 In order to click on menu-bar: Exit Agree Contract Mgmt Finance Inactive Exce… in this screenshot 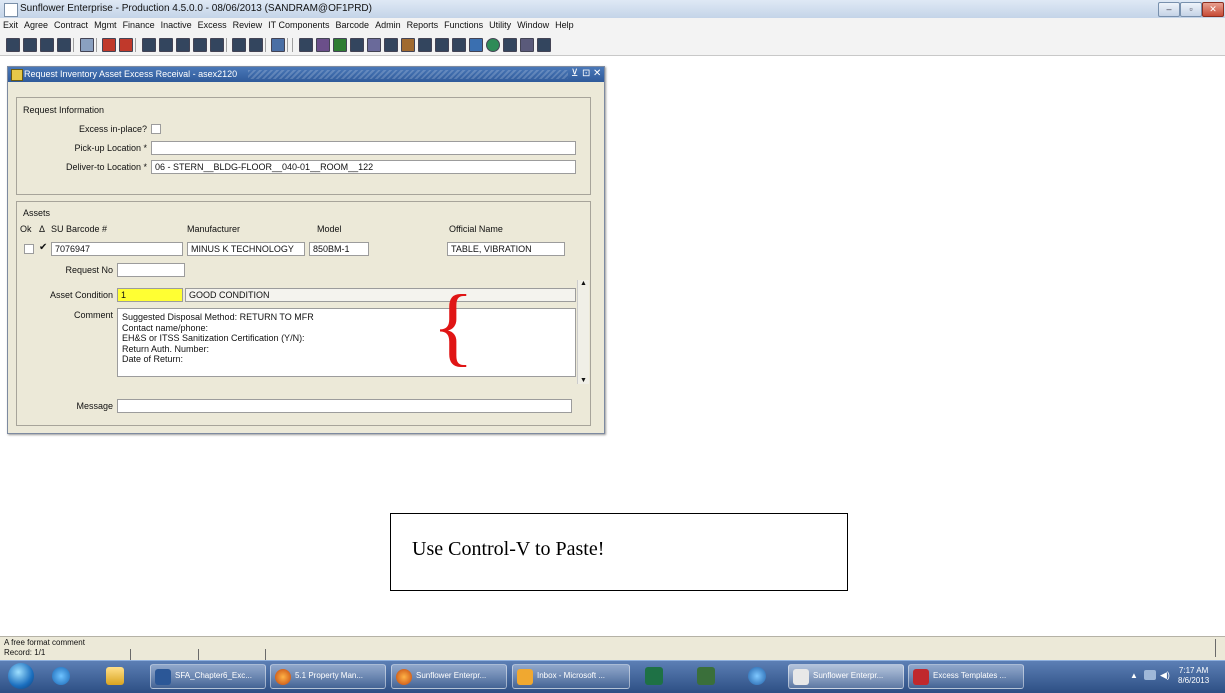, I will do `click(612, 27)`.